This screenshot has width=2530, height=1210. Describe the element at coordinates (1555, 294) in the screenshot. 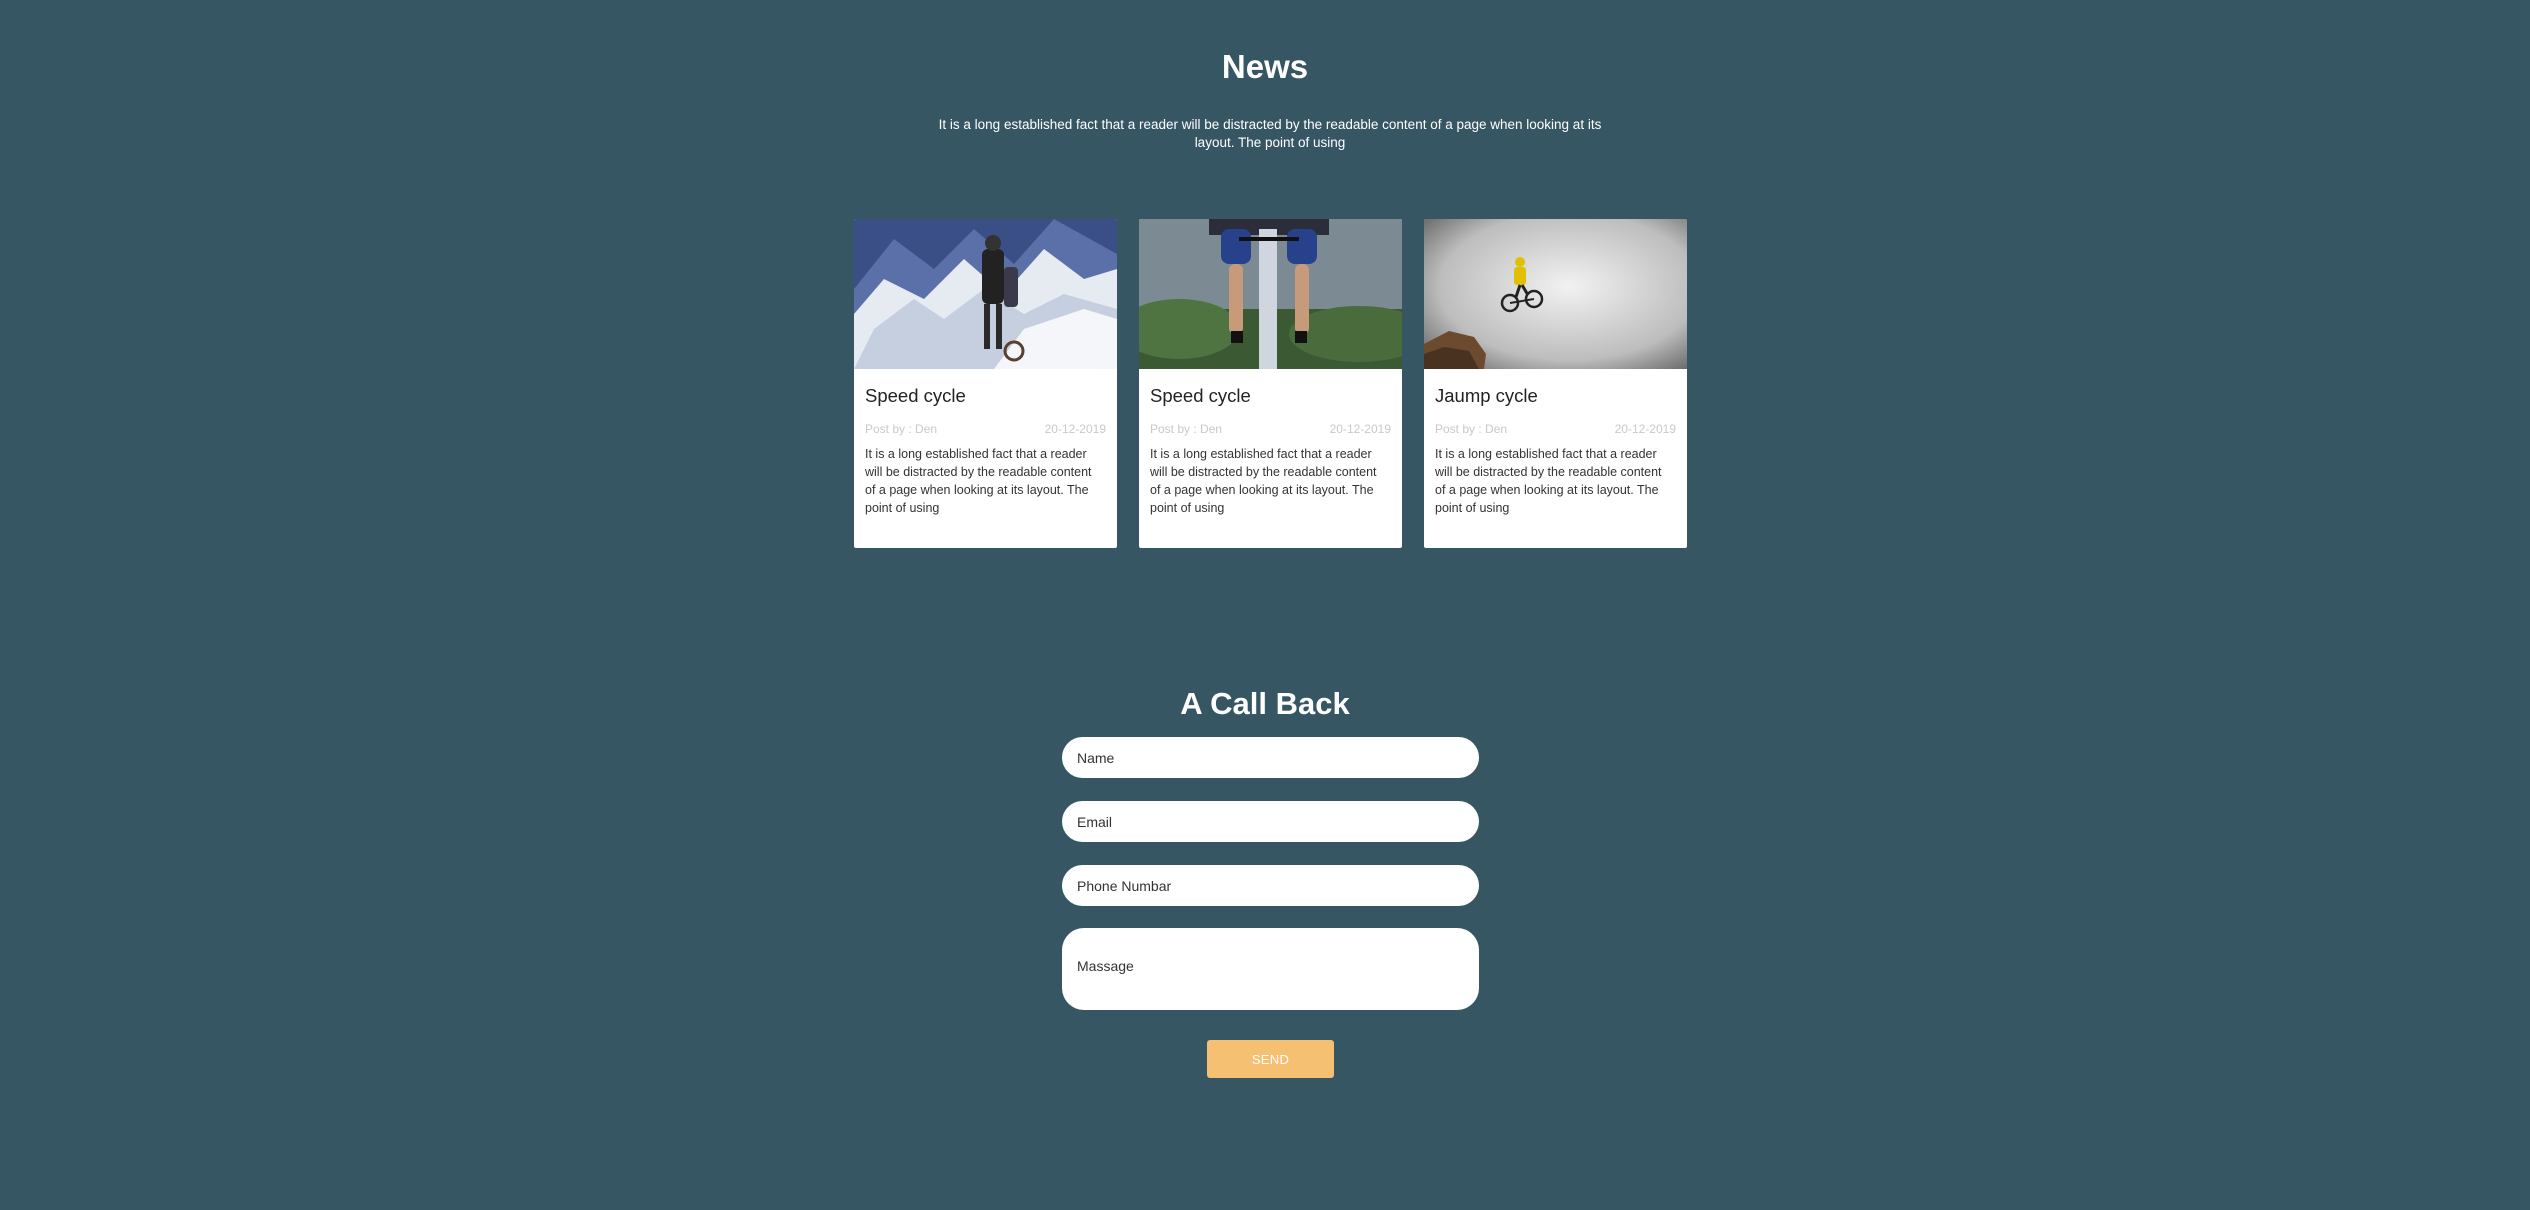

I see `card-image-jump-cyclist` at that location.